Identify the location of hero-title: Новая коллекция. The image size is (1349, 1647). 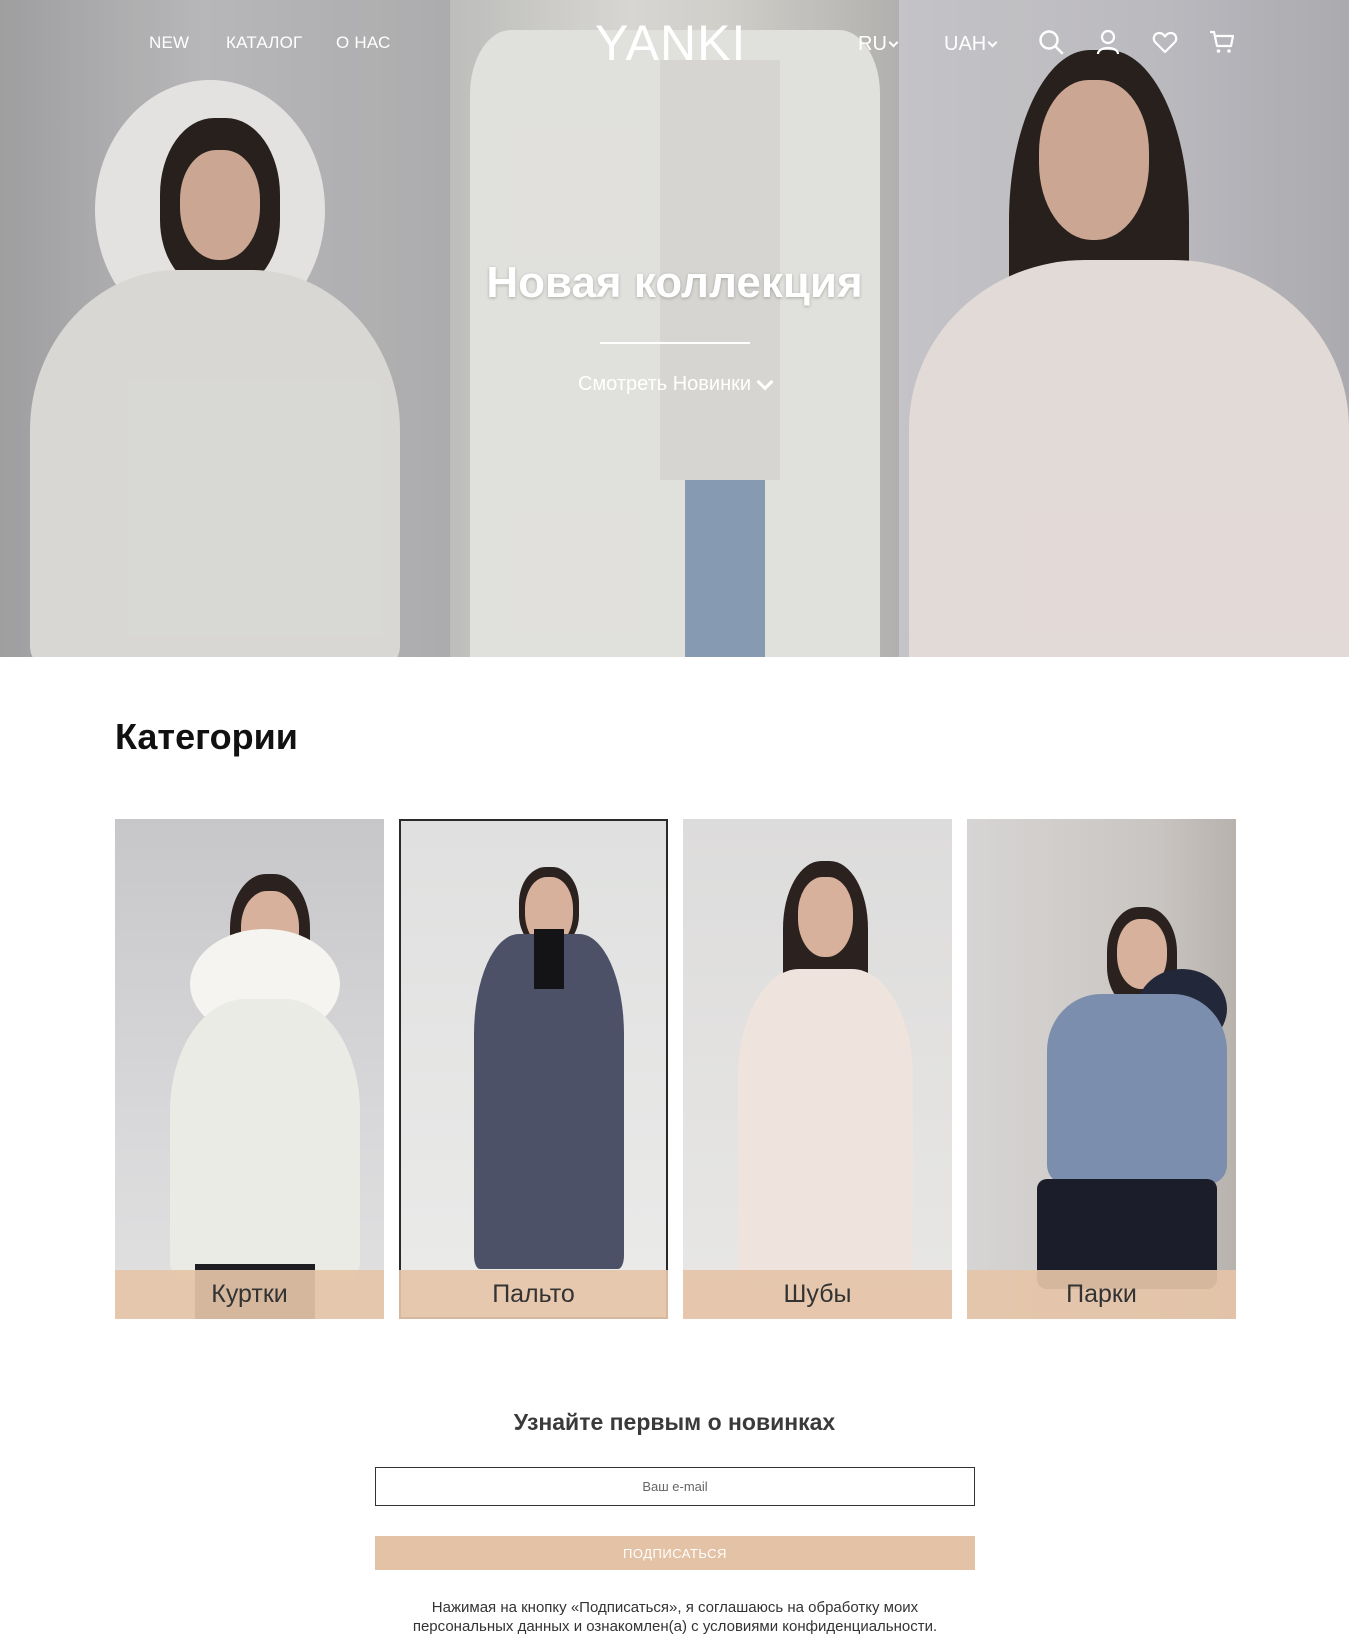
(674, 282).